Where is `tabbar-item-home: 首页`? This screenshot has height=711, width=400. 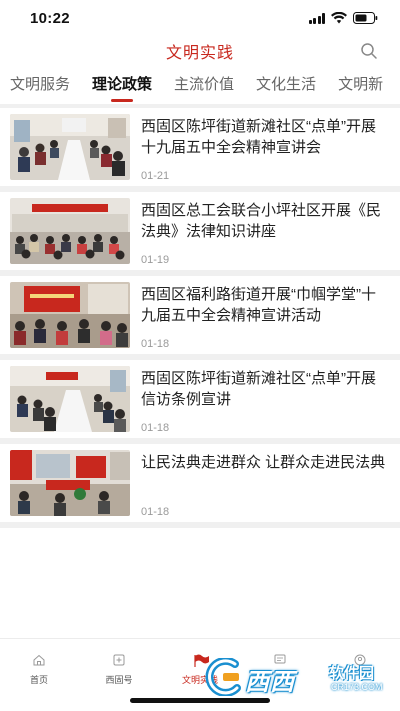 tabbar-item-home: 首页 is located at coordinates (39, 669).